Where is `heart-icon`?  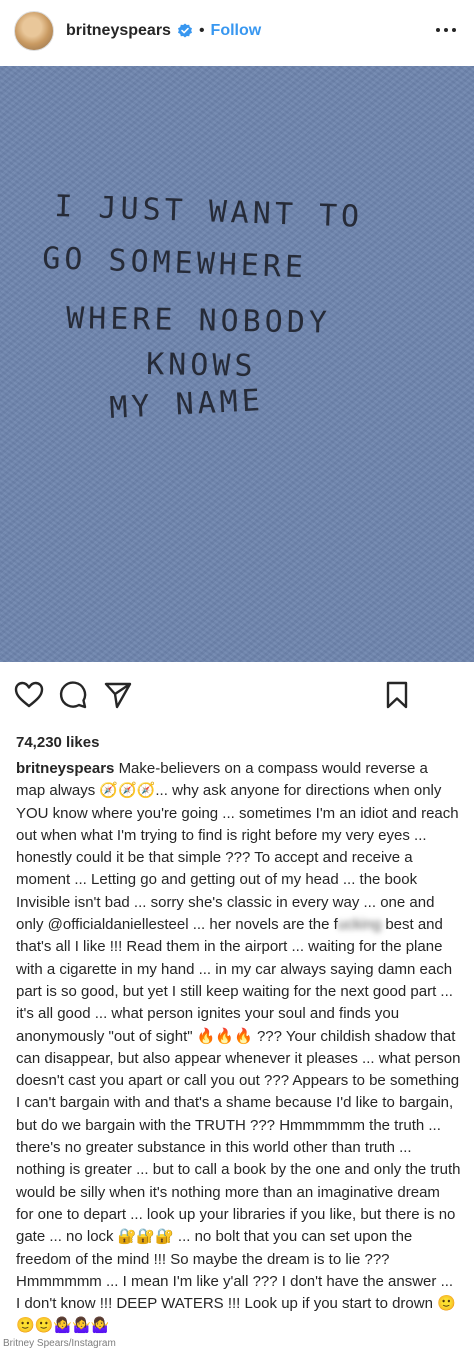 heart-icon is located at coordinates (29, 695).